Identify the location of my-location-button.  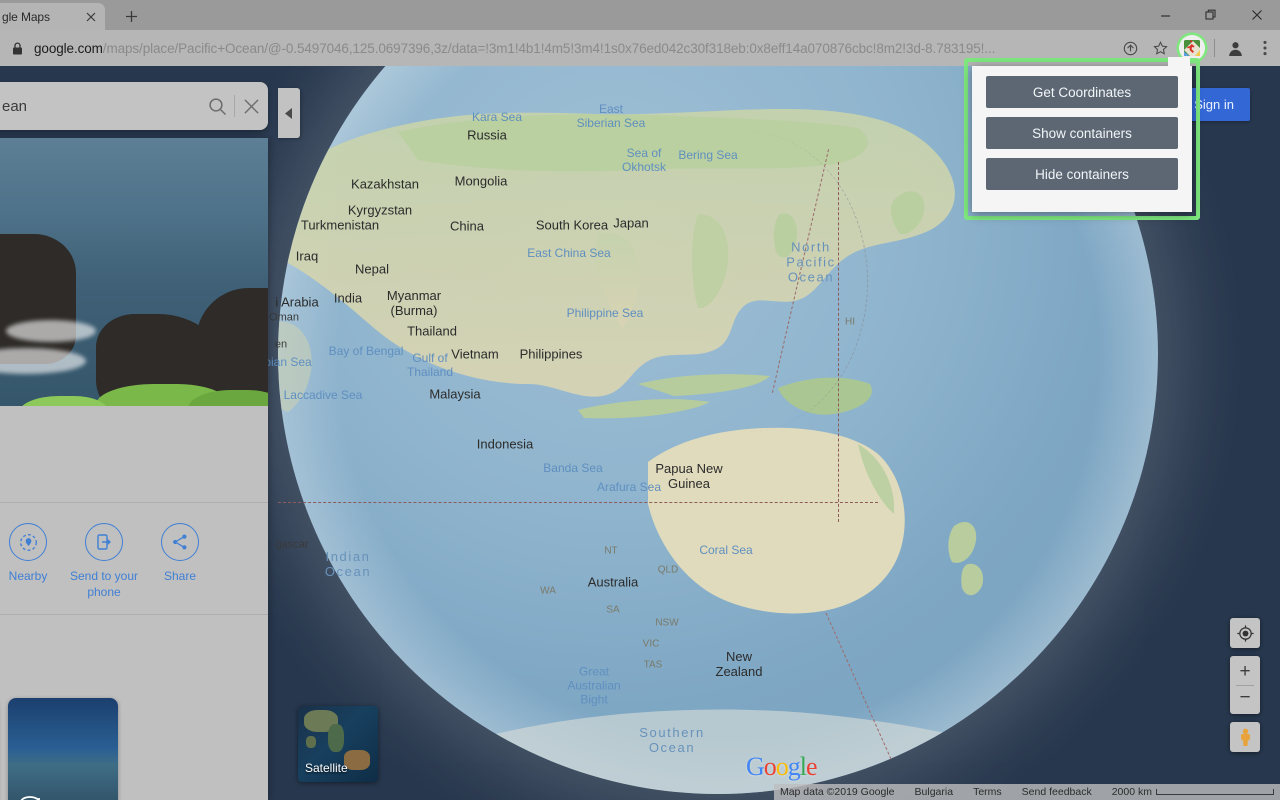
(1245, 633).